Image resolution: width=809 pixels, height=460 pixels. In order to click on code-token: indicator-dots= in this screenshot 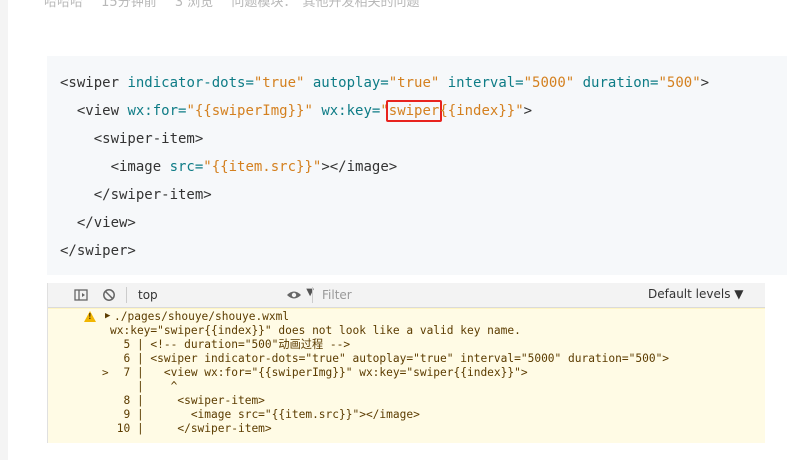, I will do `click(190, 83)`.